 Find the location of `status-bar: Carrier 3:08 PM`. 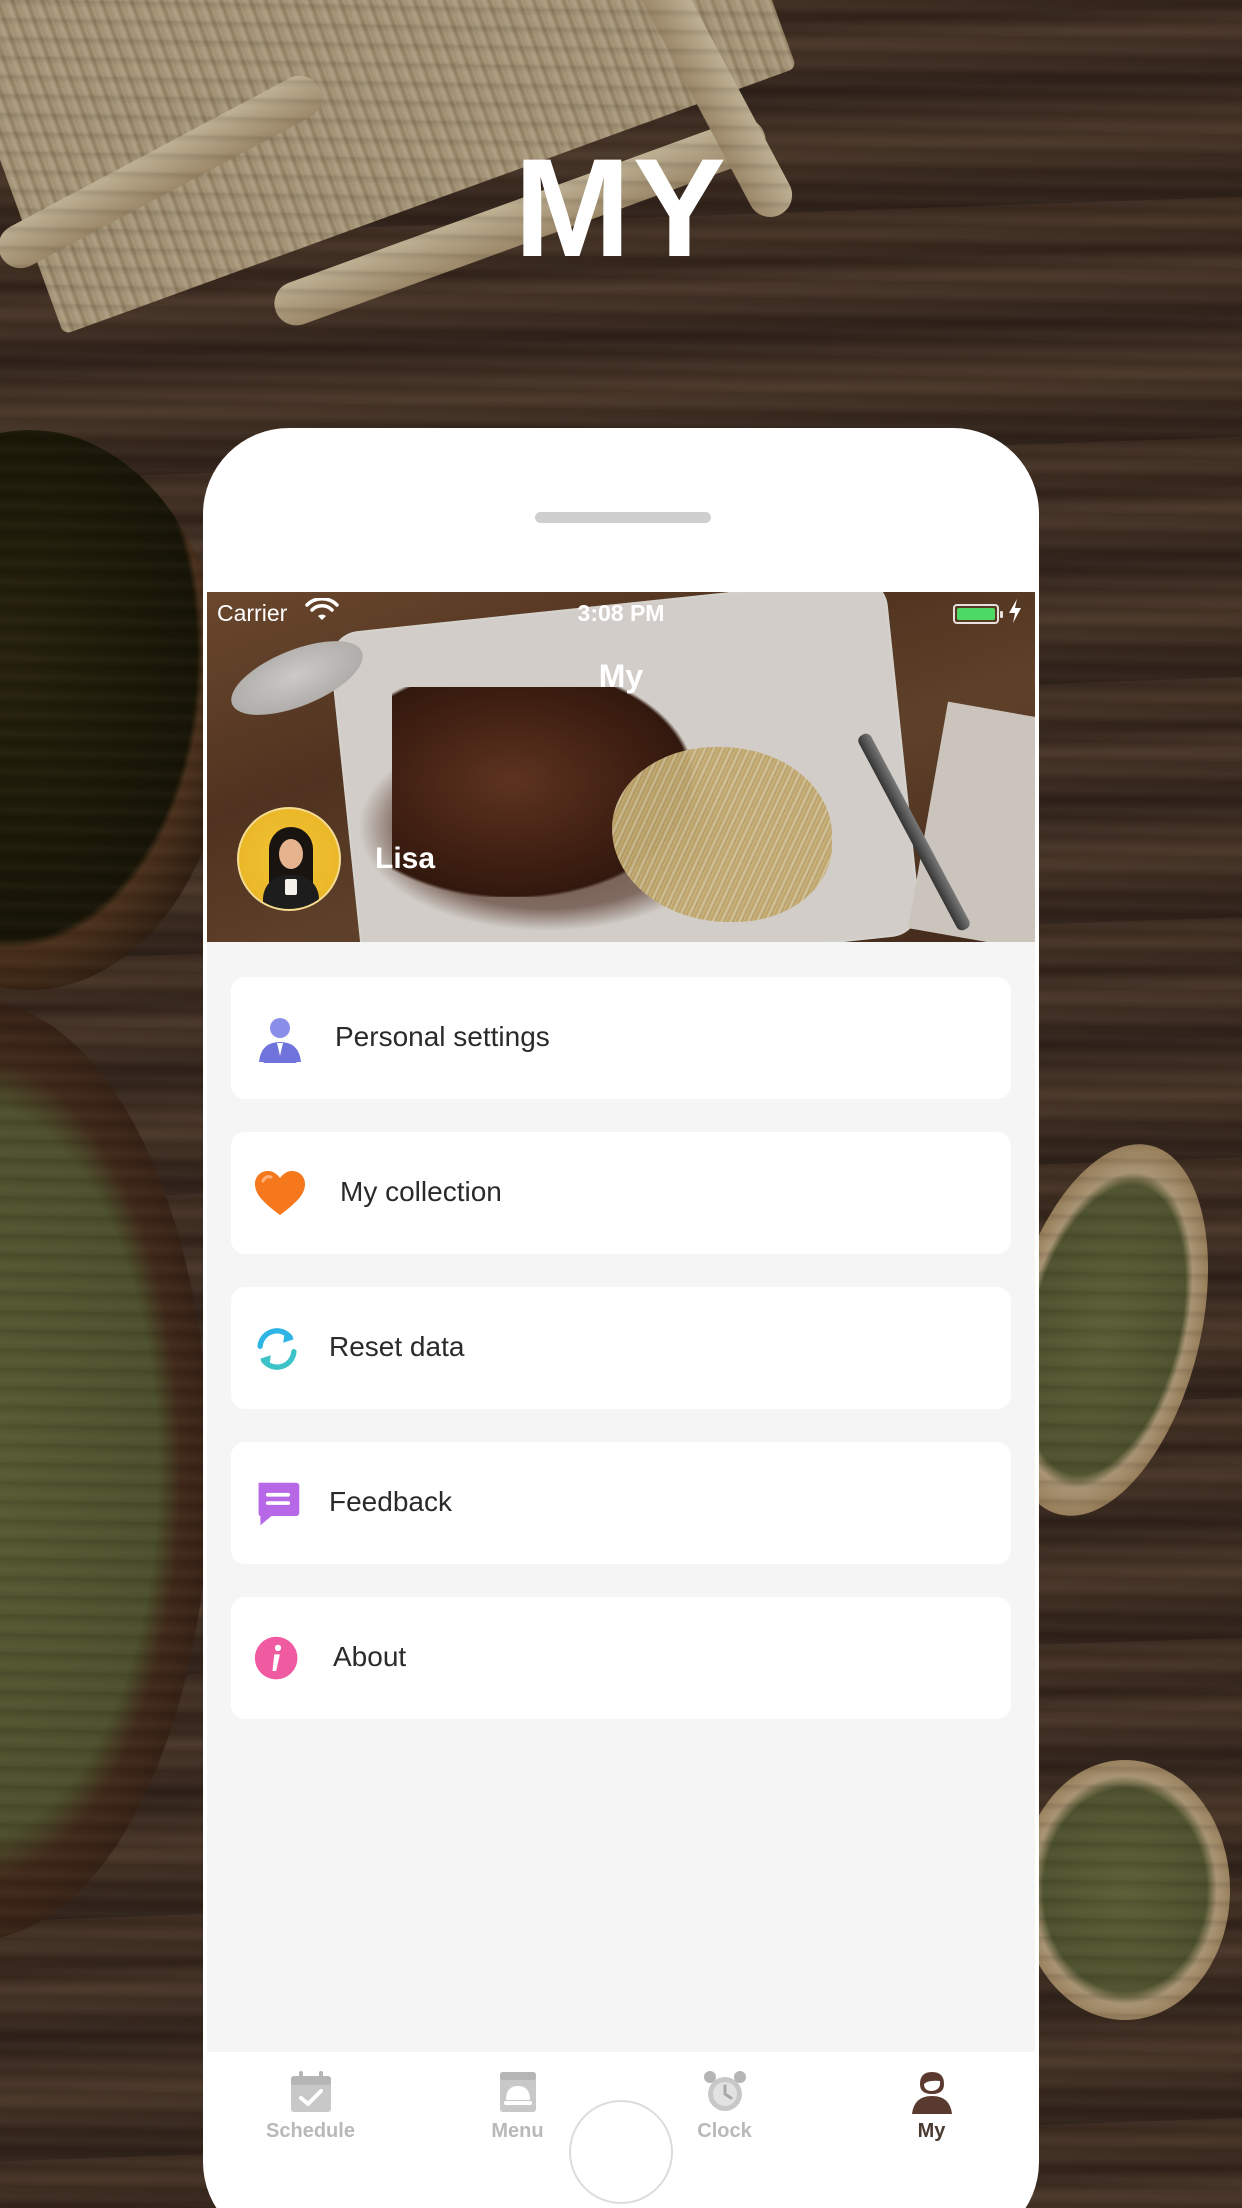

status-bar: Carrier 3:08 PM is located at coordinates (621, 612).